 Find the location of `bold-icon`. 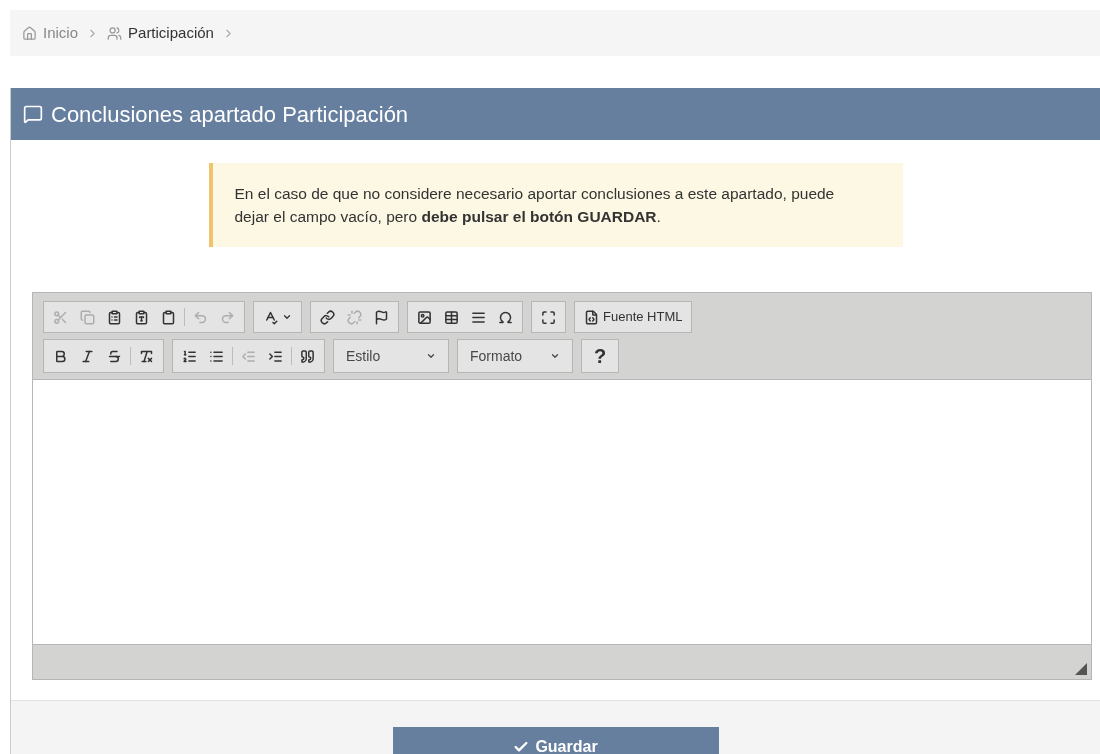

bold-icon is located at coordinates (60, 356).